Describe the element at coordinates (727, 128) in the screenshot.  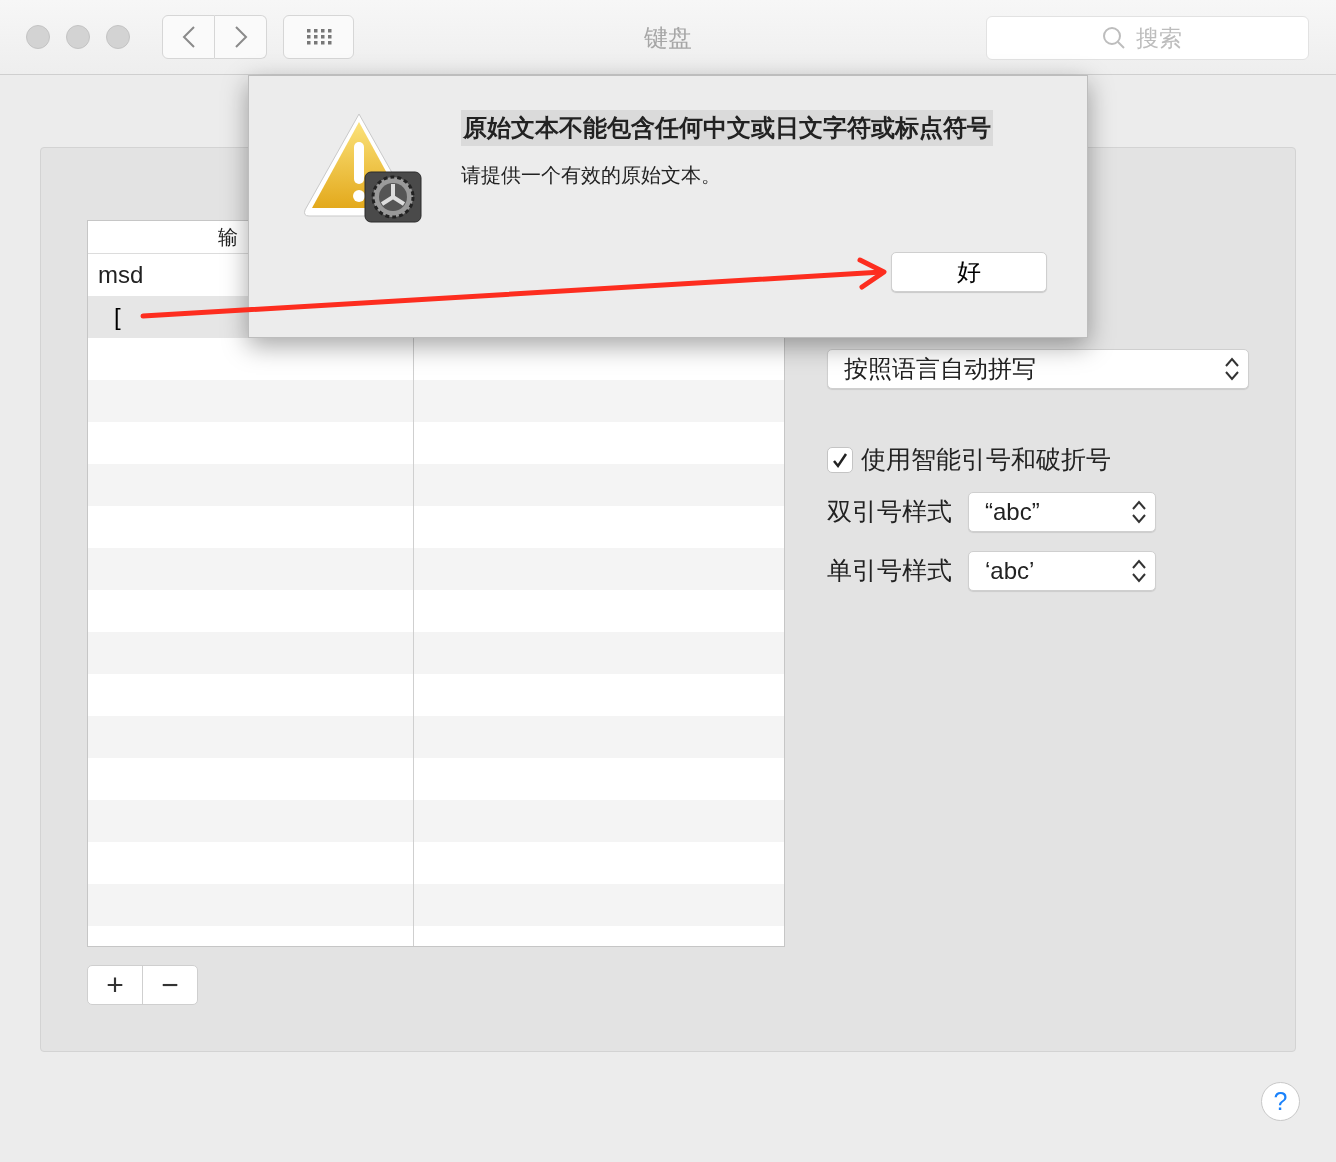
I see `alert-title: 原始文本不能包含任何中文或日文字符或标点符号` at that location.